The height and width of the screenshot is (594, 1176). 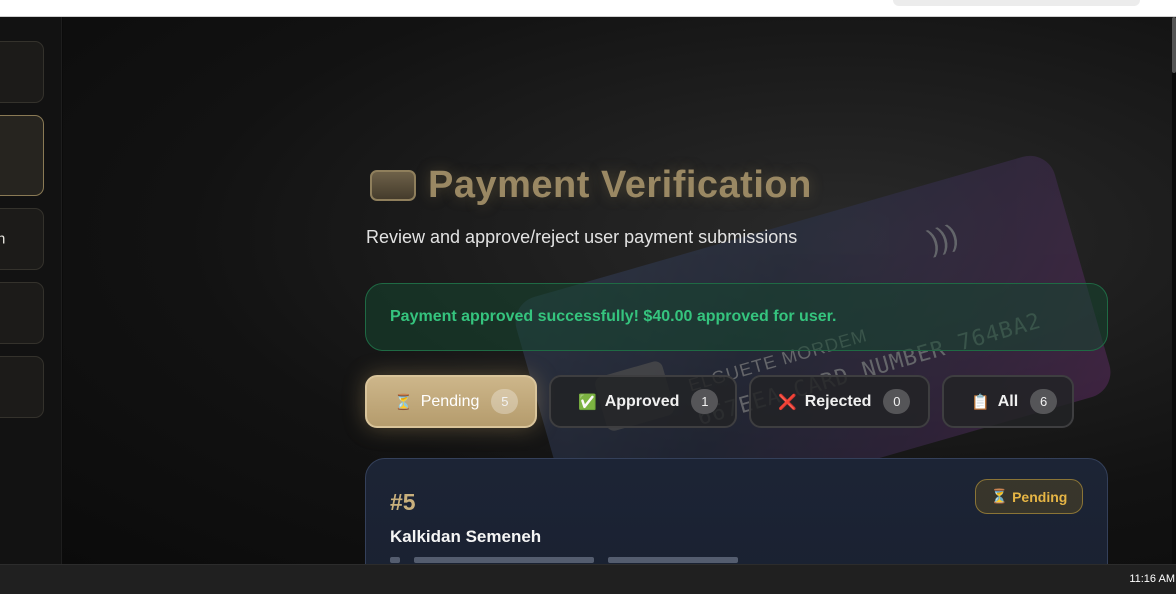 I want to click on tab-rejected: ❌ Rejected 0, so click(x=839, y=401).